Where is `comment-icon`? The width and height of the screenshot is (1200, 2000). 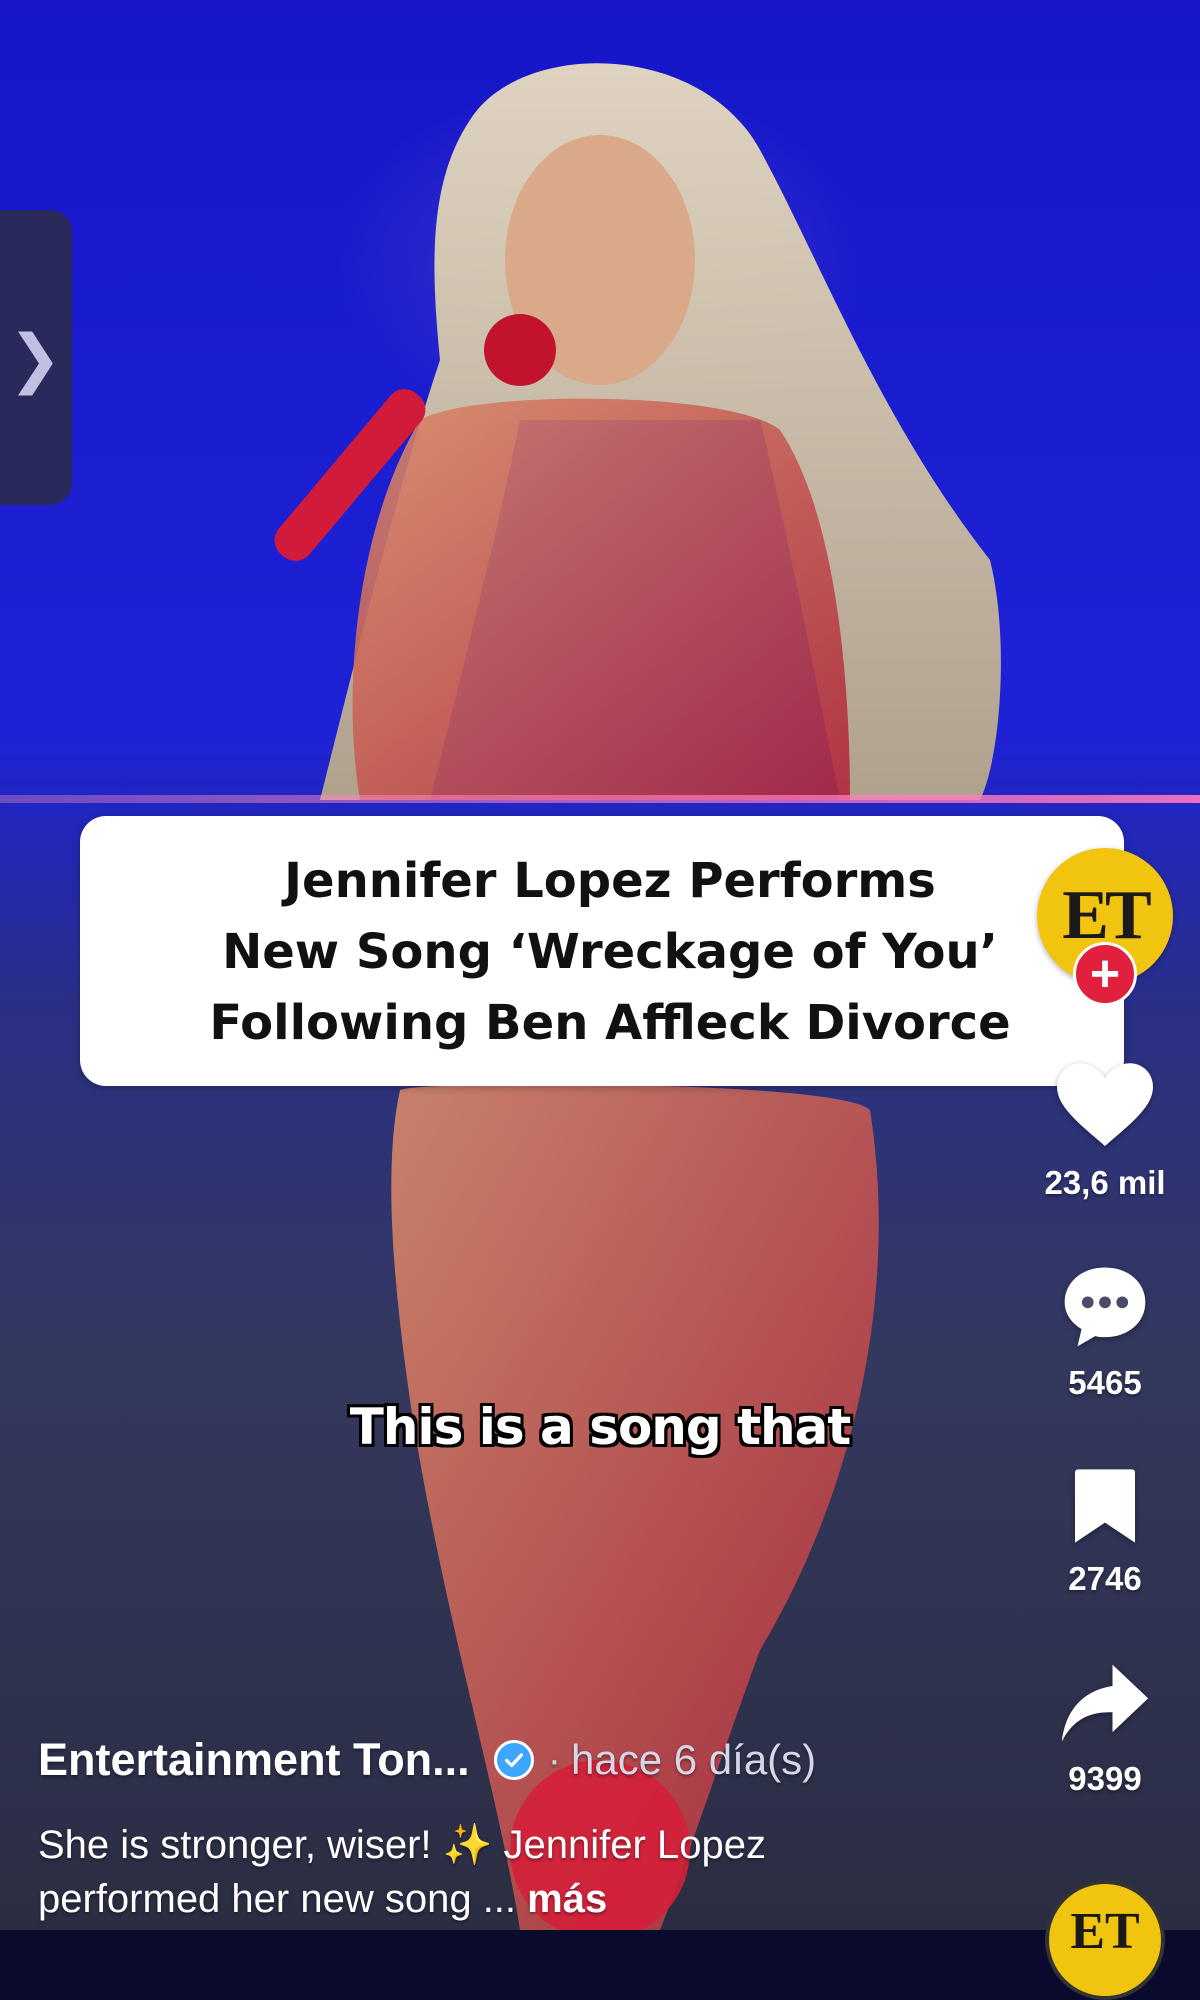
comment-icon is located at coordinates (1105, 1307).